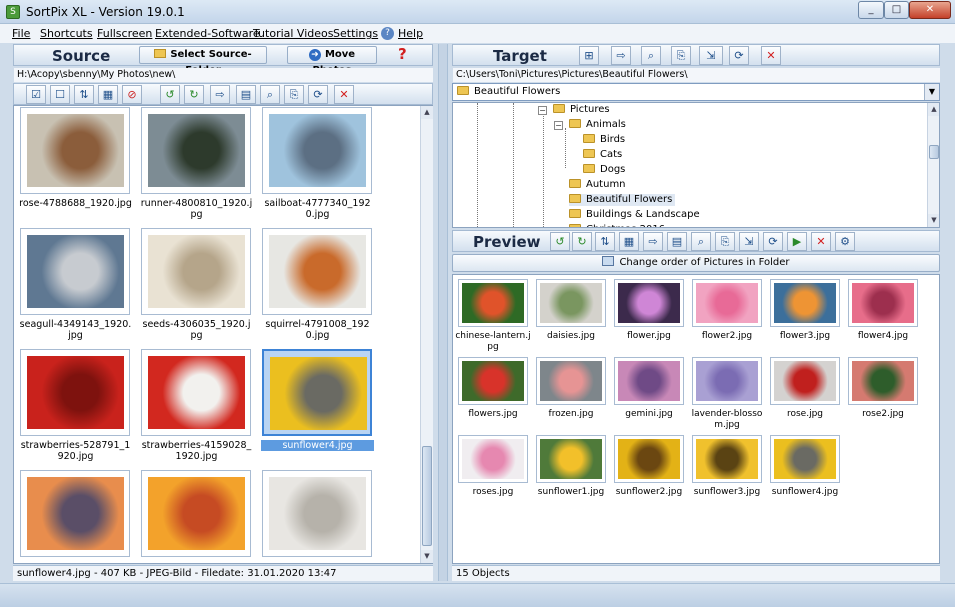 The image size is (955, 607). What do you see at coordinates (21, 33) in the screenshot?
I see `menu-file: File` at bounding box center [21, 33].